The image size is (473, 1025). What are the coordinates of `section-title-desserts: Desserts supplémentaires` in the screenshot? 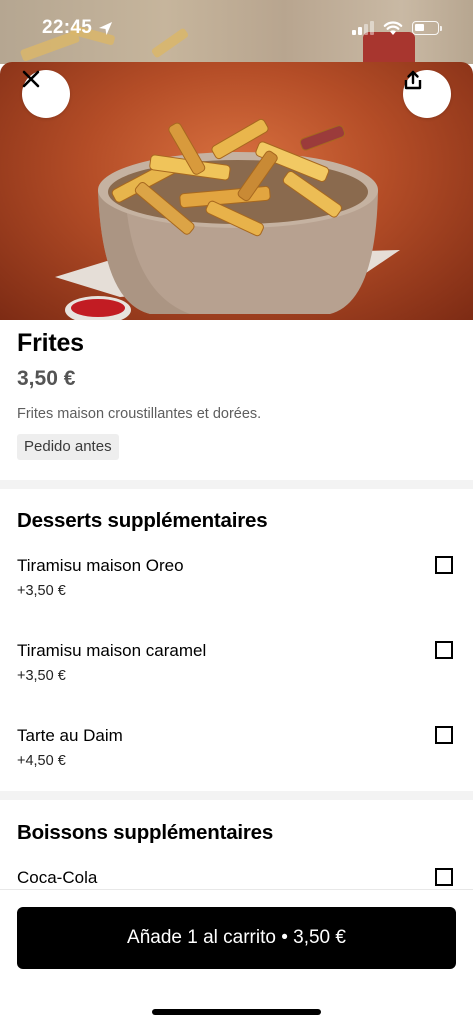 It's located at (142, 520).